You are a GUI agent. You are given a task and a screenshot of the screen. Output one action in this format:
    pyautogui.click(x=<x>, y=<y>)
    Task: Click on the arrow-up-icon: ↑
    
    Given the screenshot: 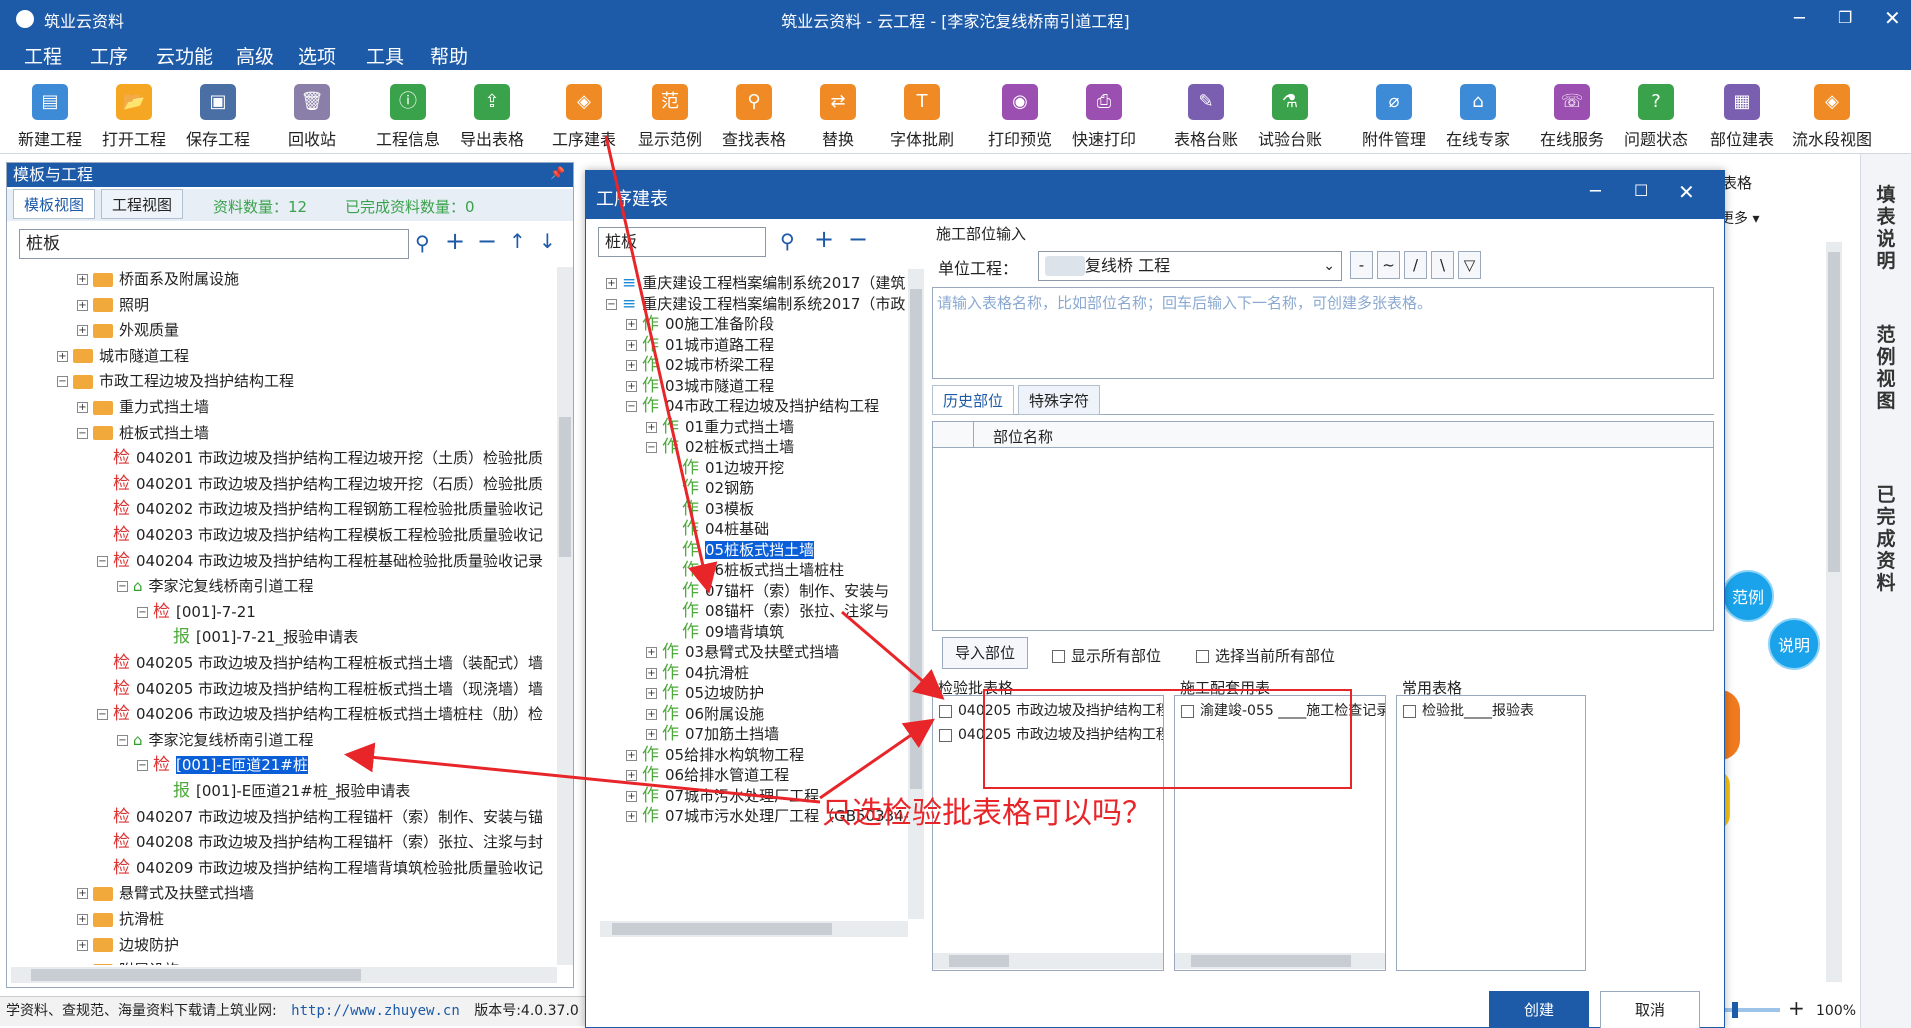 What is the action you would take?
    pyautogui.click(x=517, y=241)
    